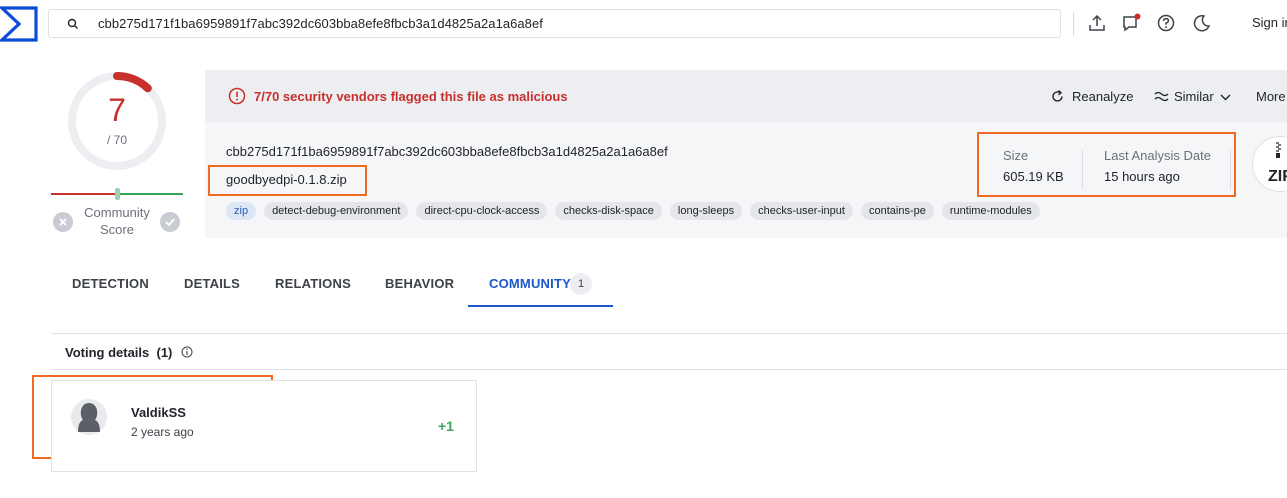 The width and height of the screenshot is (1287, 498). What do you see at coordinates (706, 211) in the screenshot?
I see `file-tag: long-sleeps` at bounding box center [706, 211].